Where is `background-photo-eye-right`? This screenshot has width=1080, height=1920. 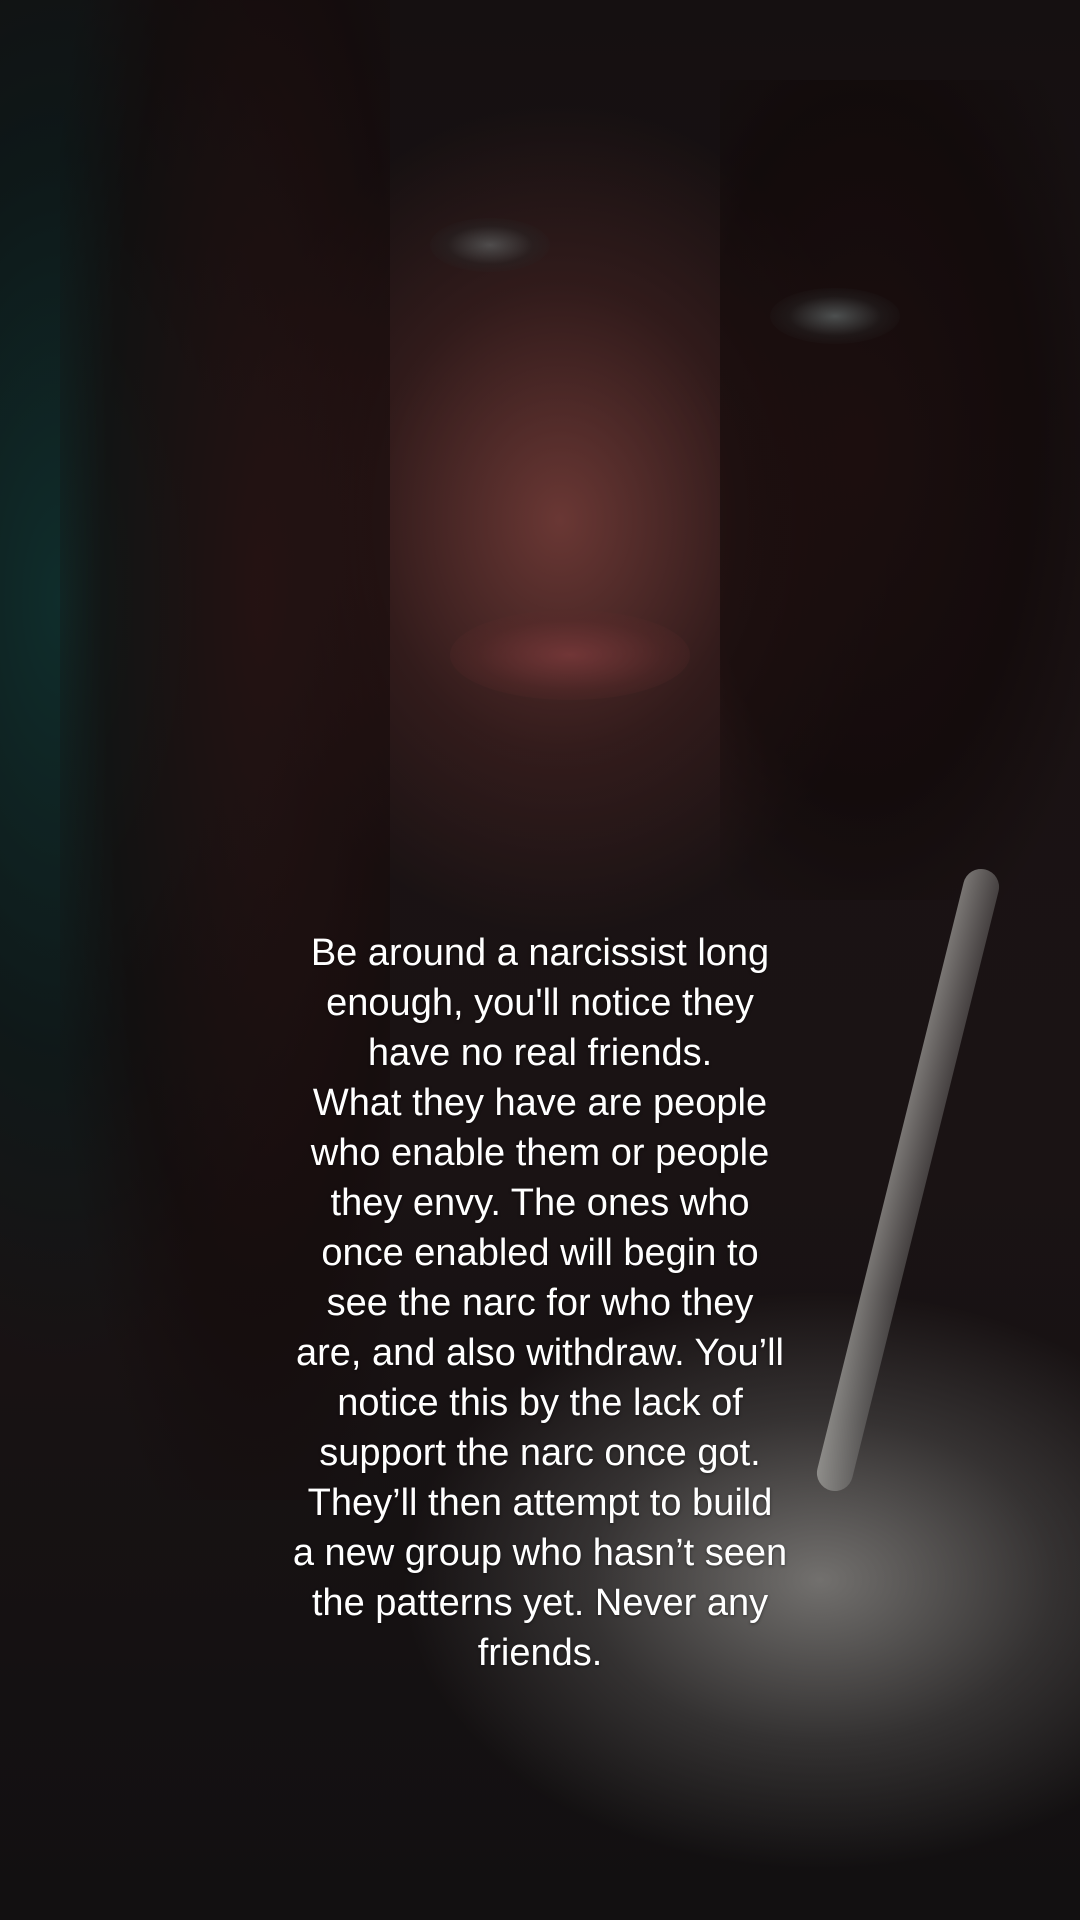 background-photo-eye-right is located at coordinates (835, 316).